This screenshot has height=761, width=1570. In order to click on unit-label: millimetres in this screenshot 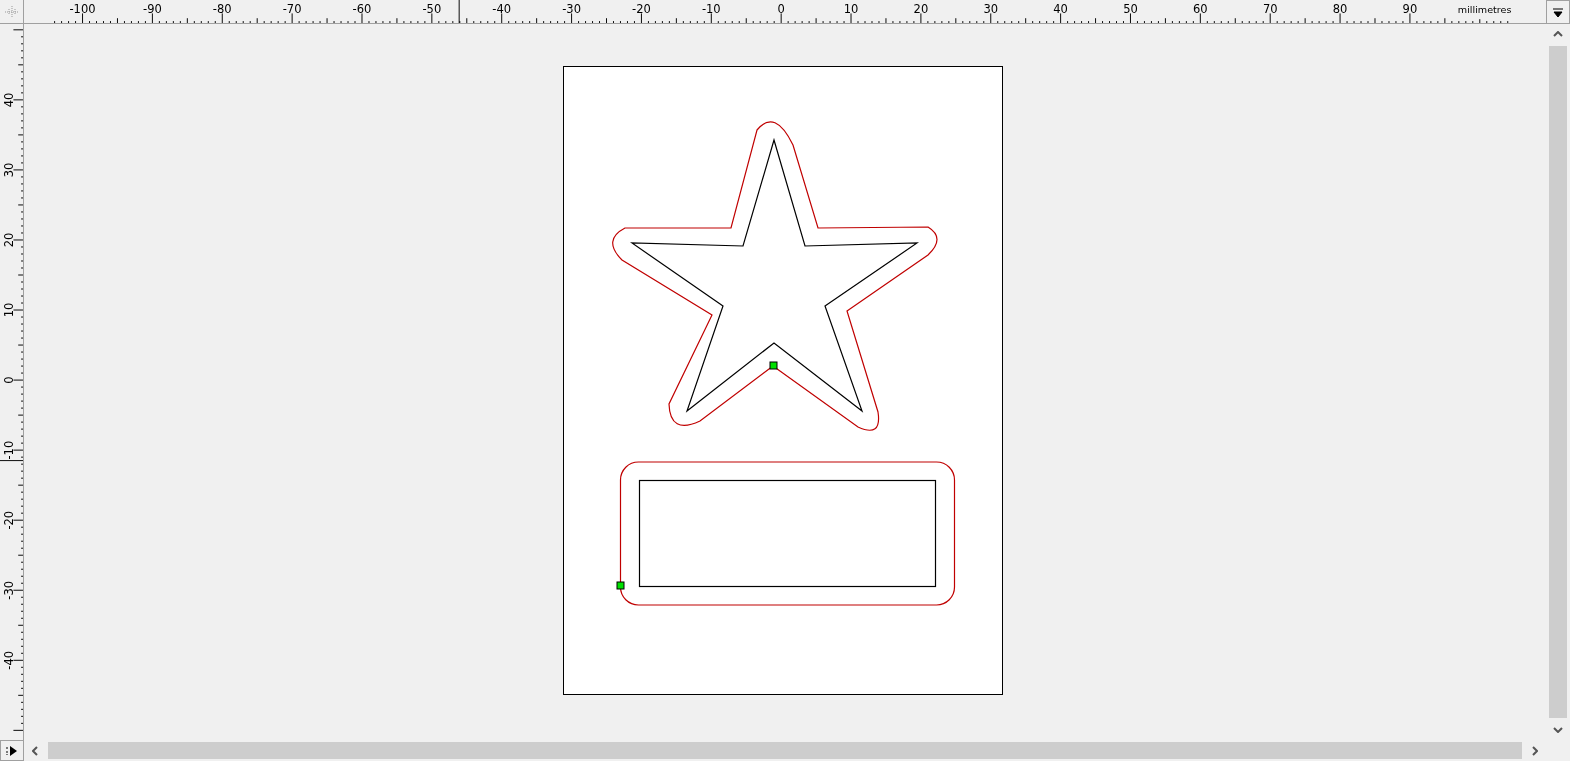, I will do `click(1484, 10)`.